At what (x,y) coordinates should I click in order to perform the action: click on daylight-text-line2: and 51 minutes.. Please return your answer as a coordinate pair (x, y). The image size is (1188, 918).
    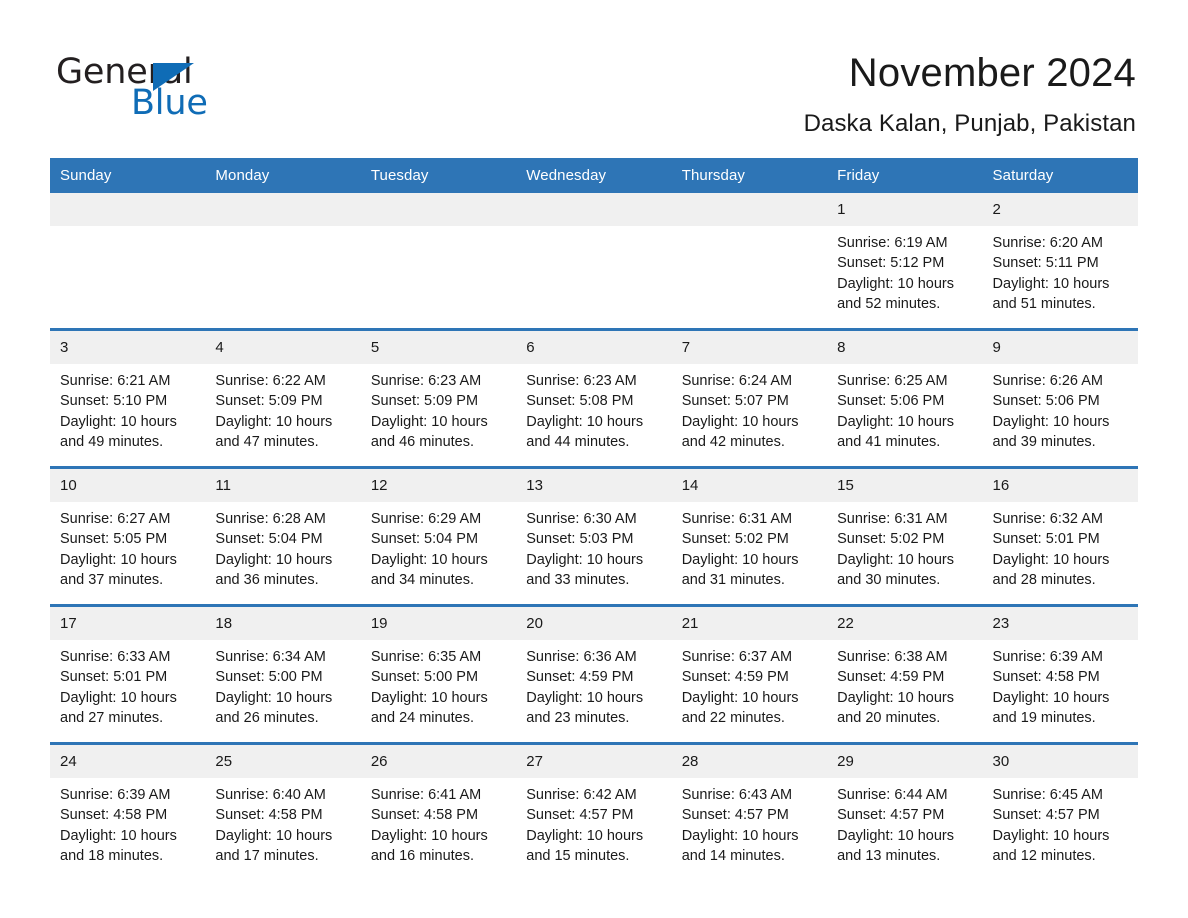
    Looking at the image, I should click on (1044, 303).